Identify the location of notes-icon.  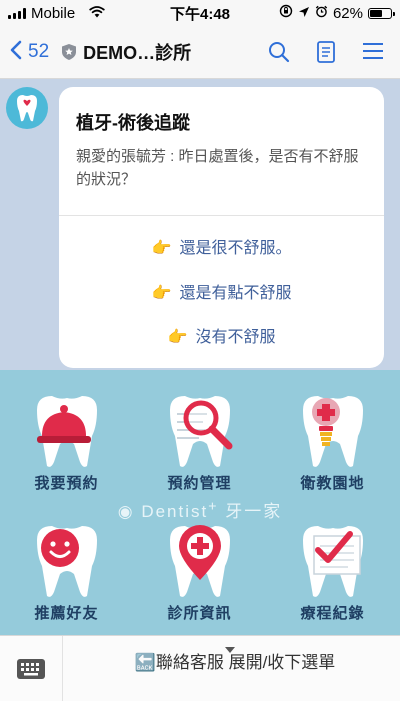
(326, 52).